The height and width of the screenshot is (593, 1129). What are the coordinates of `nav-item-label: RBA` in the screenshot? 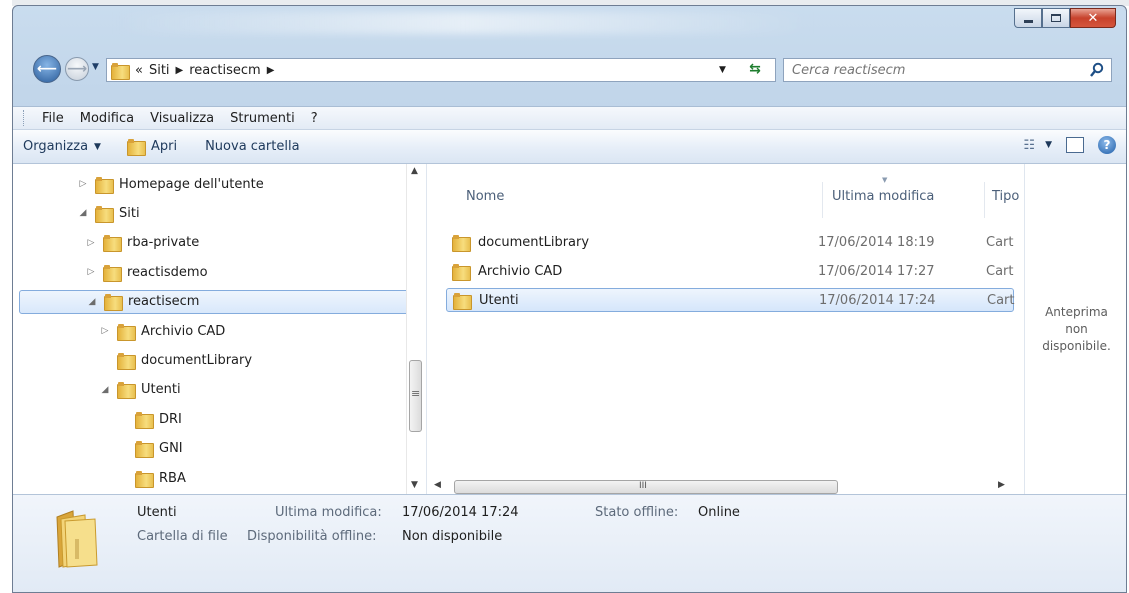 It's located at (172, 478).